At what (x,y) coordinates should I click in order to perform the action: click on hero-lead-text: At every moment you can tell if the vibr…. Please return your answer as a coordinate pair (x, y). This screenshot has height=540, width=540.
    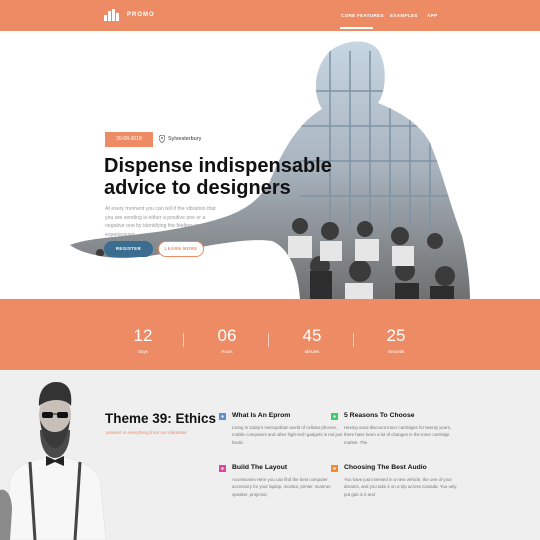
    Looking at the image, I should click on (160, 222).